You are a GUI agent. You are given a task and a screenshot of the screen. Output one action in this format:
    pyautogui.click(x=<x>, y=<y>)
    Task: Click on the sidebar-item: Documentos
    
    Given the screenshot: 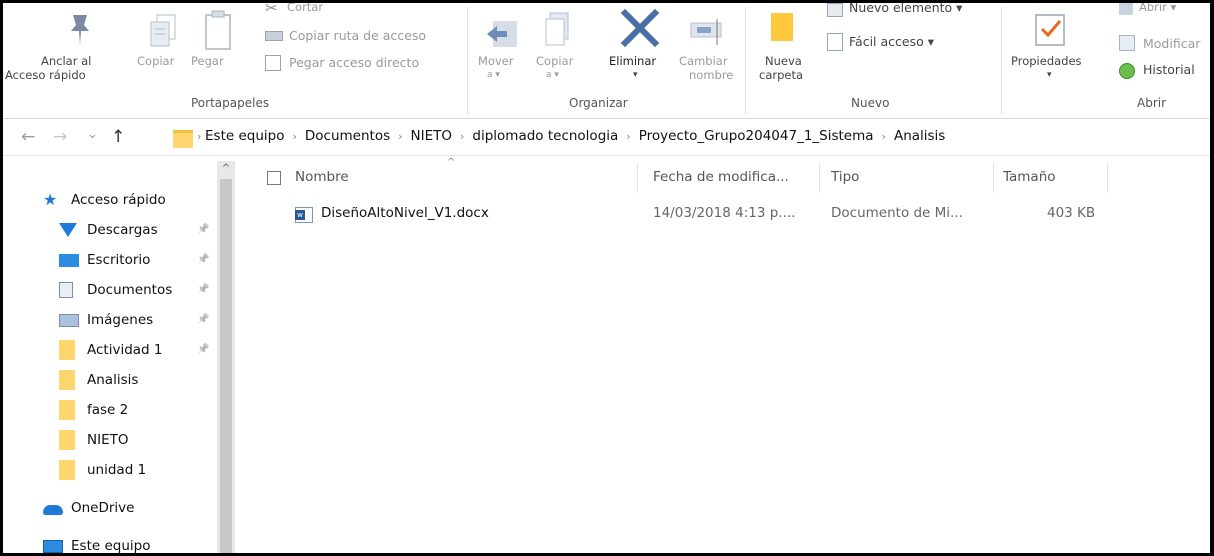 What is the action you would take?
    pyautogui.click(x=115, y=290)
    